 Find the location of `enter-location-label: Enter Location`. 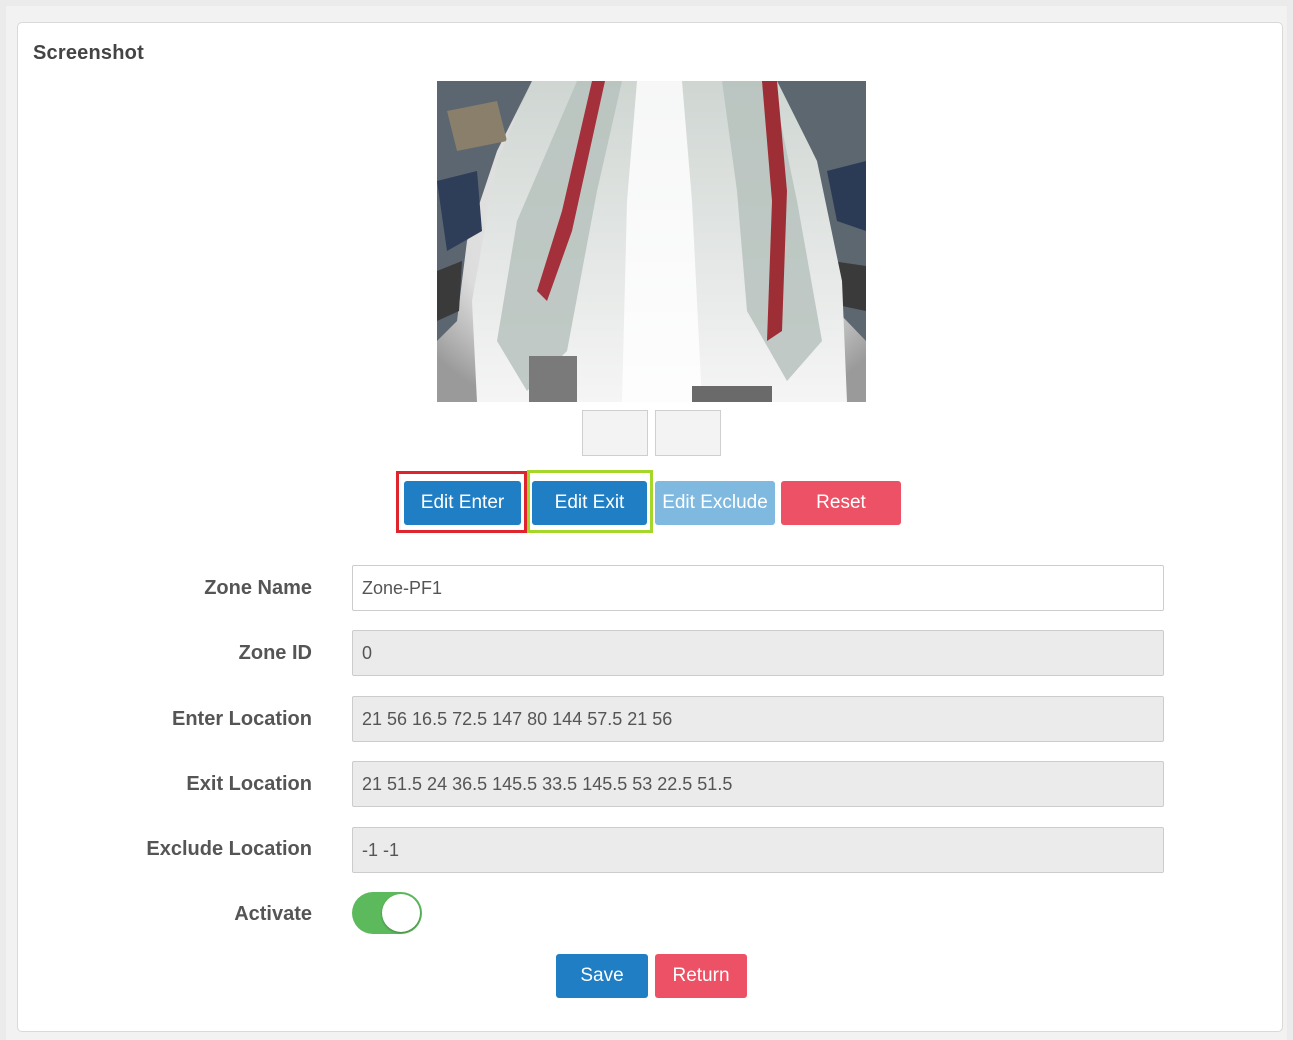

enter-location-label: Enter Location is located at coordinates (241, 719).